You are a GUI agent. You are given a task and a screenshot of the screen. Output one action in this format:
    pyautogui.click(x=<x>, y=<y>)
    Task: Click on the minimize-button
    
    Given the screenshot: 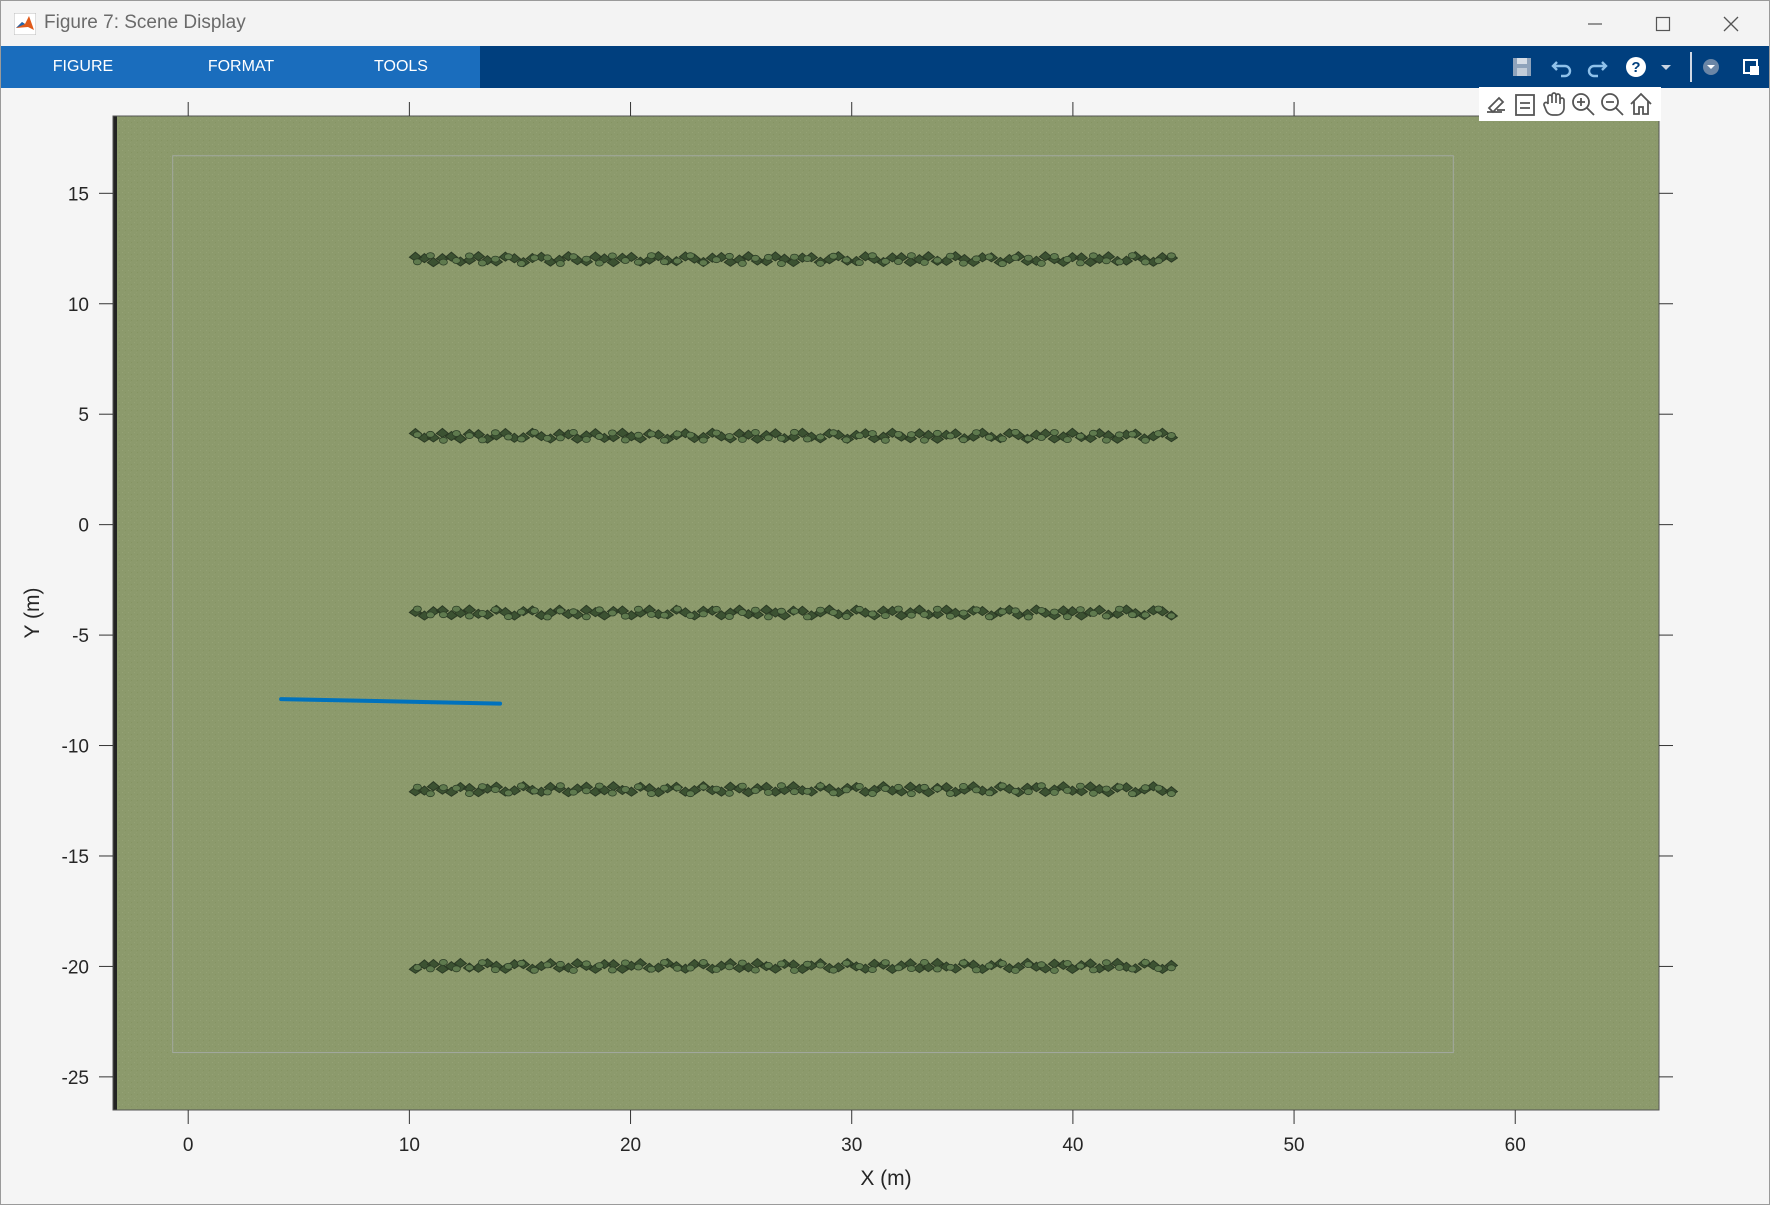 What is the action you would take?
    pyautogui.click(x=1595, y=23)
    